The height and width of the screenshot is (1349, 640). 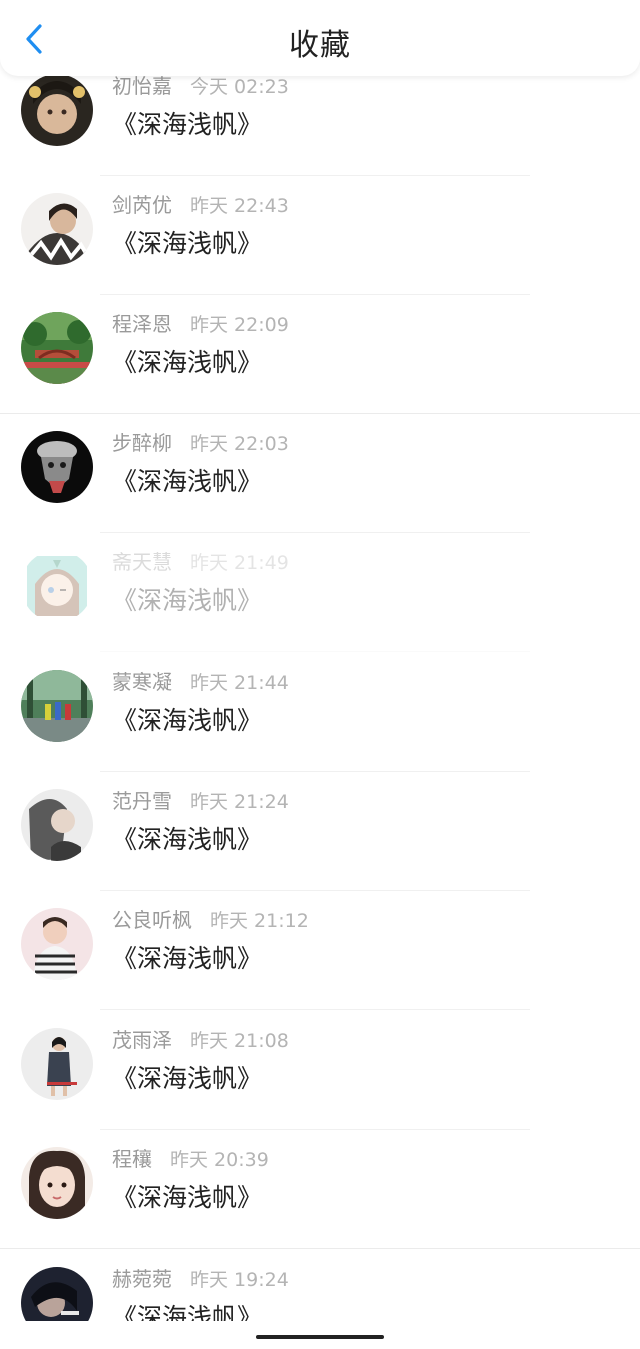 I want to click on item-meta: 程泽恩 昨天 22:09, so click(x=200, y=322).